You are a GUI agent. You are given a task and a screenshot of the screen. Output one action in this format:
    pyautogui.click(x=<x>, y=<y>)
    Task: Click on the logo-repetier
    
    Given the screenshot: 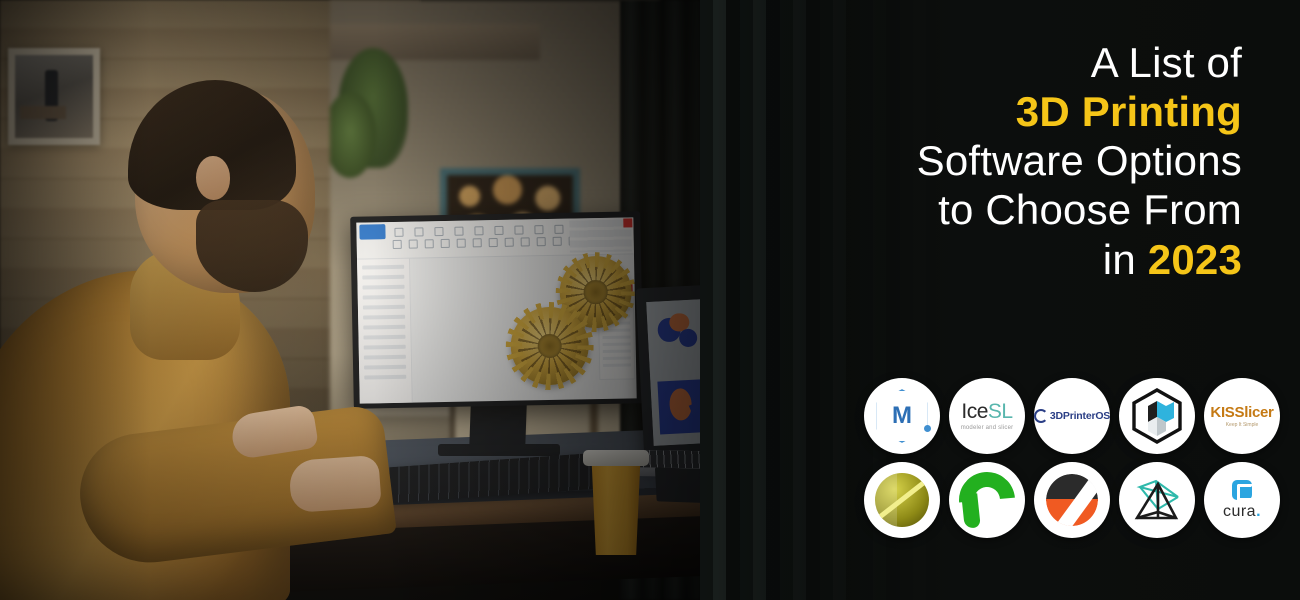 What is the action you would take?
    pyautogui.click(x=987, y=500)
    